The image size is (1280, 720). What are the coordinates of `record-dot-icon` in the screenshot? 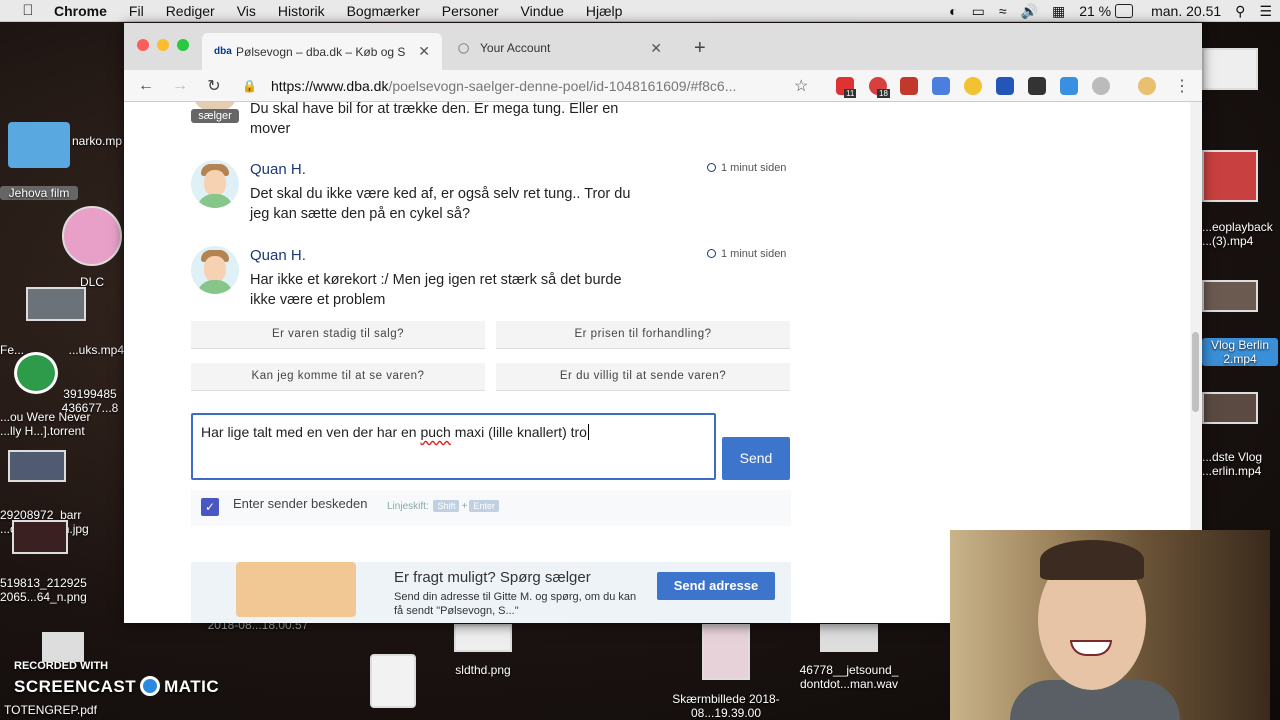 It's located at (150, 686).